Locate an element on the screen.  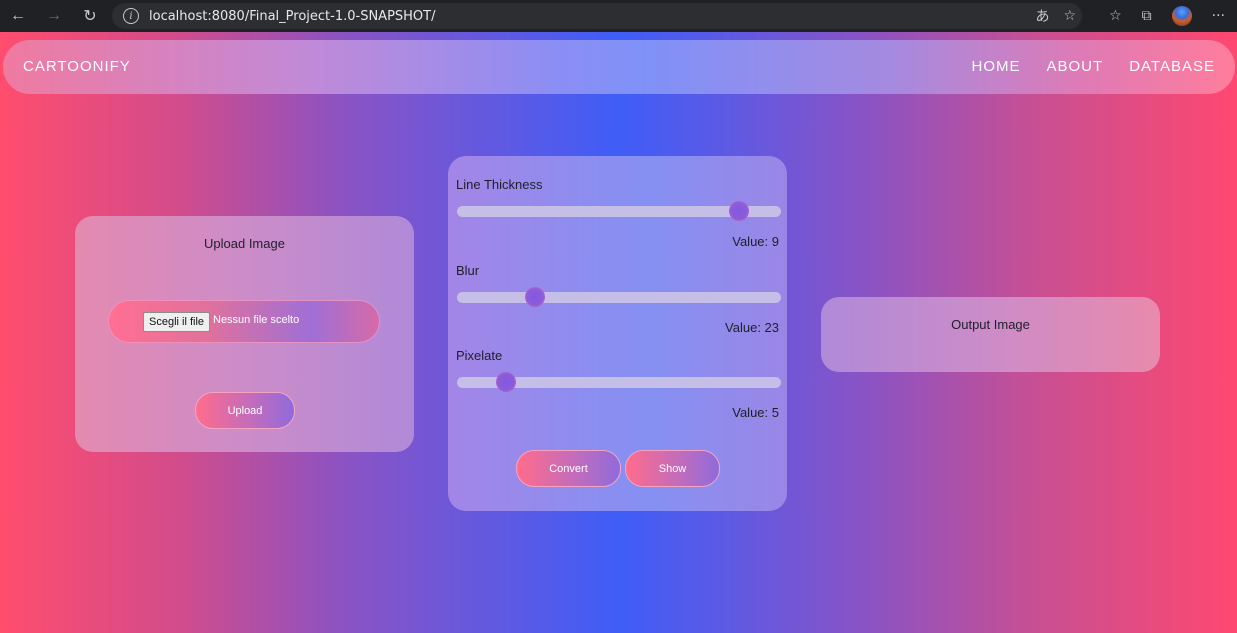
pixelate-slider is located at coordinates (619, 382).